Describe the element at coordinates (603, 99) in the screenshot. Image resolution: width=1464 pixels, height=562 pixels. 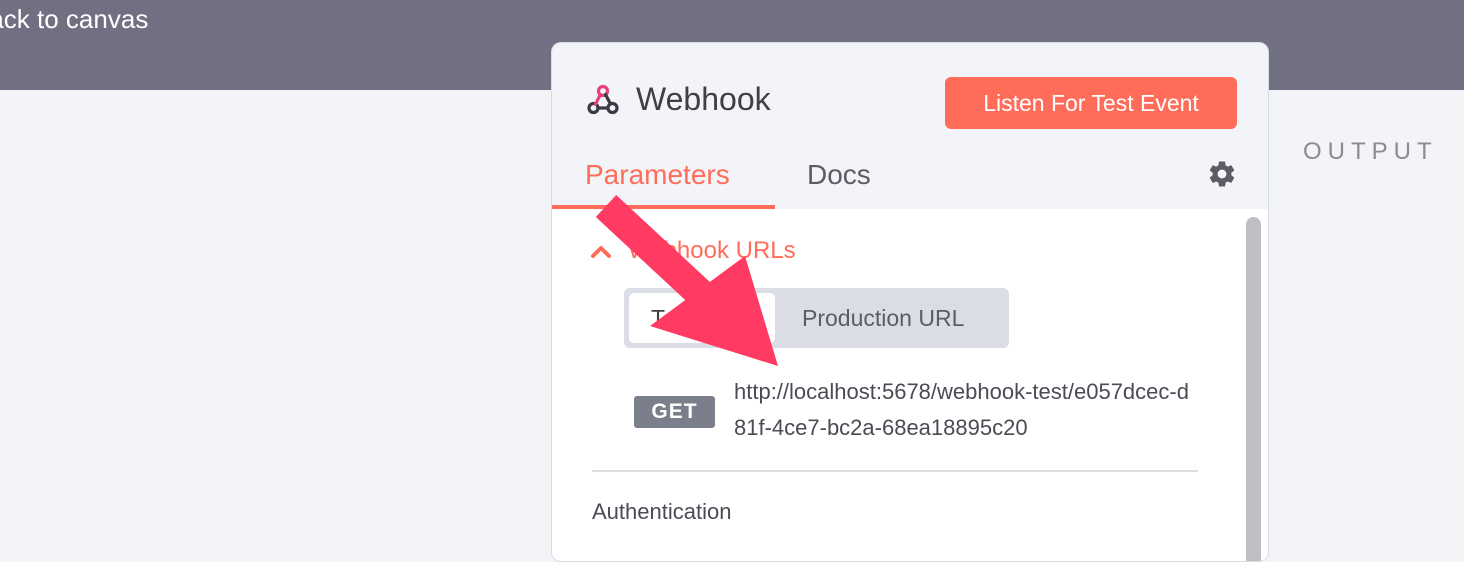
I see `webhook-icon` at that location.